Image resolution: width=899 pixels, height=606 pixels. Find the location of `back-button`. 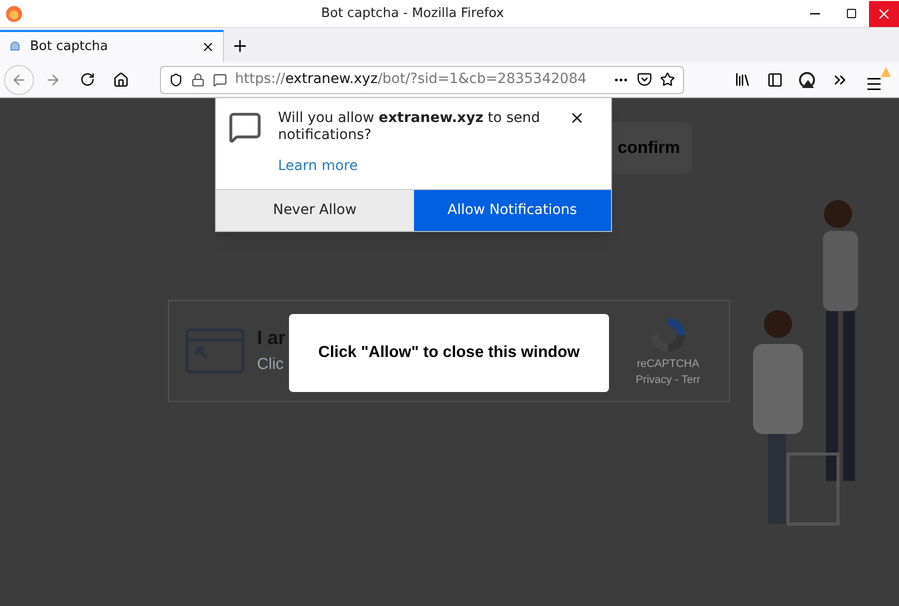

back-button is located at coordinates (19, 79).